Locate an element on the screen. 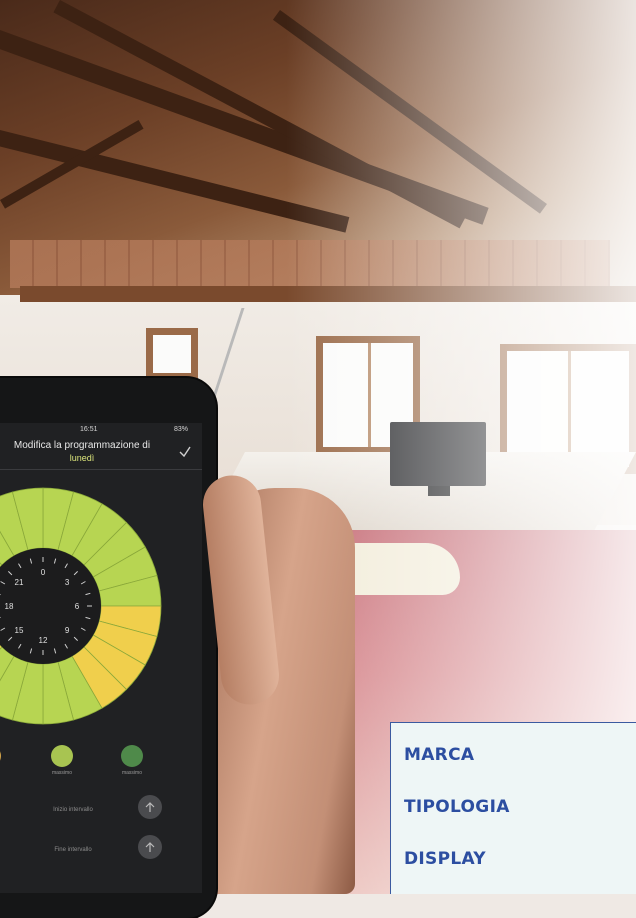  info-item-tipologia: TIPOLOGIA is located at coordinates (457, 807).